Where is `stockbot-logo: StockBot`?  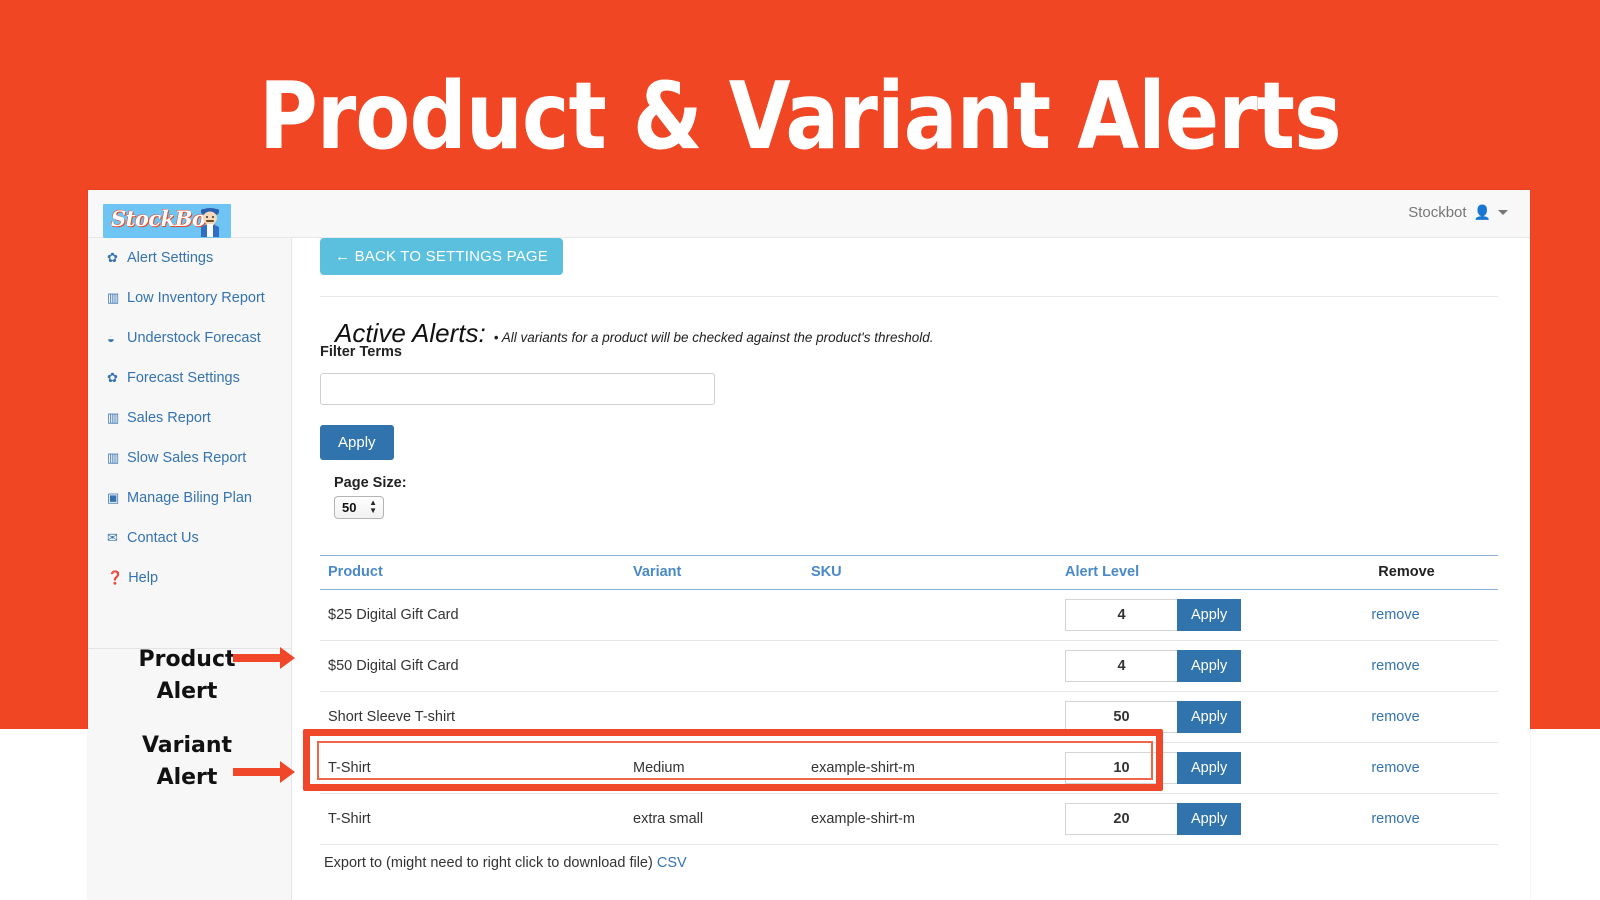
stockbot-logo: StockBot is located at coordinates (167, 221).